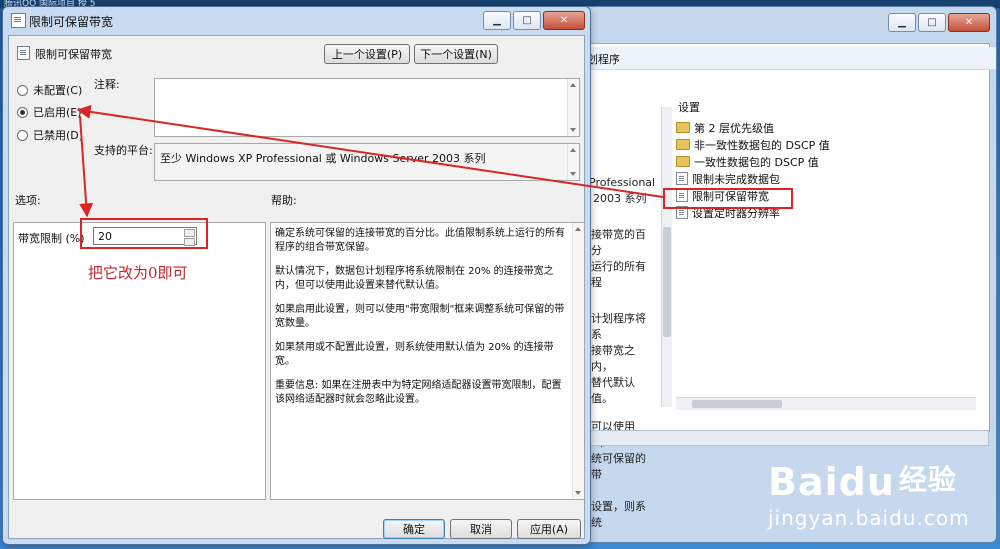 Image resolution: width=1000 pixels, height=549 pixels. I want to click on arrow-to-enabled-radio, so click(370, 151).